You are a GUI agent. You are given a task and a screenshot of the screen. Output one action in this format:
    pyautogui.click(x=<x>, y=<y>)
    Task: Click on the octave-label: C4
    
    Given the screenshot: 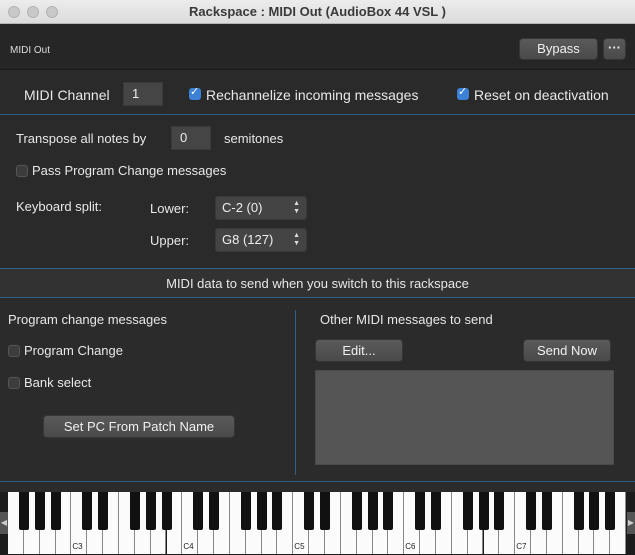 What is the action you would take?
    pyautogui.click(x=188, y=546)
    